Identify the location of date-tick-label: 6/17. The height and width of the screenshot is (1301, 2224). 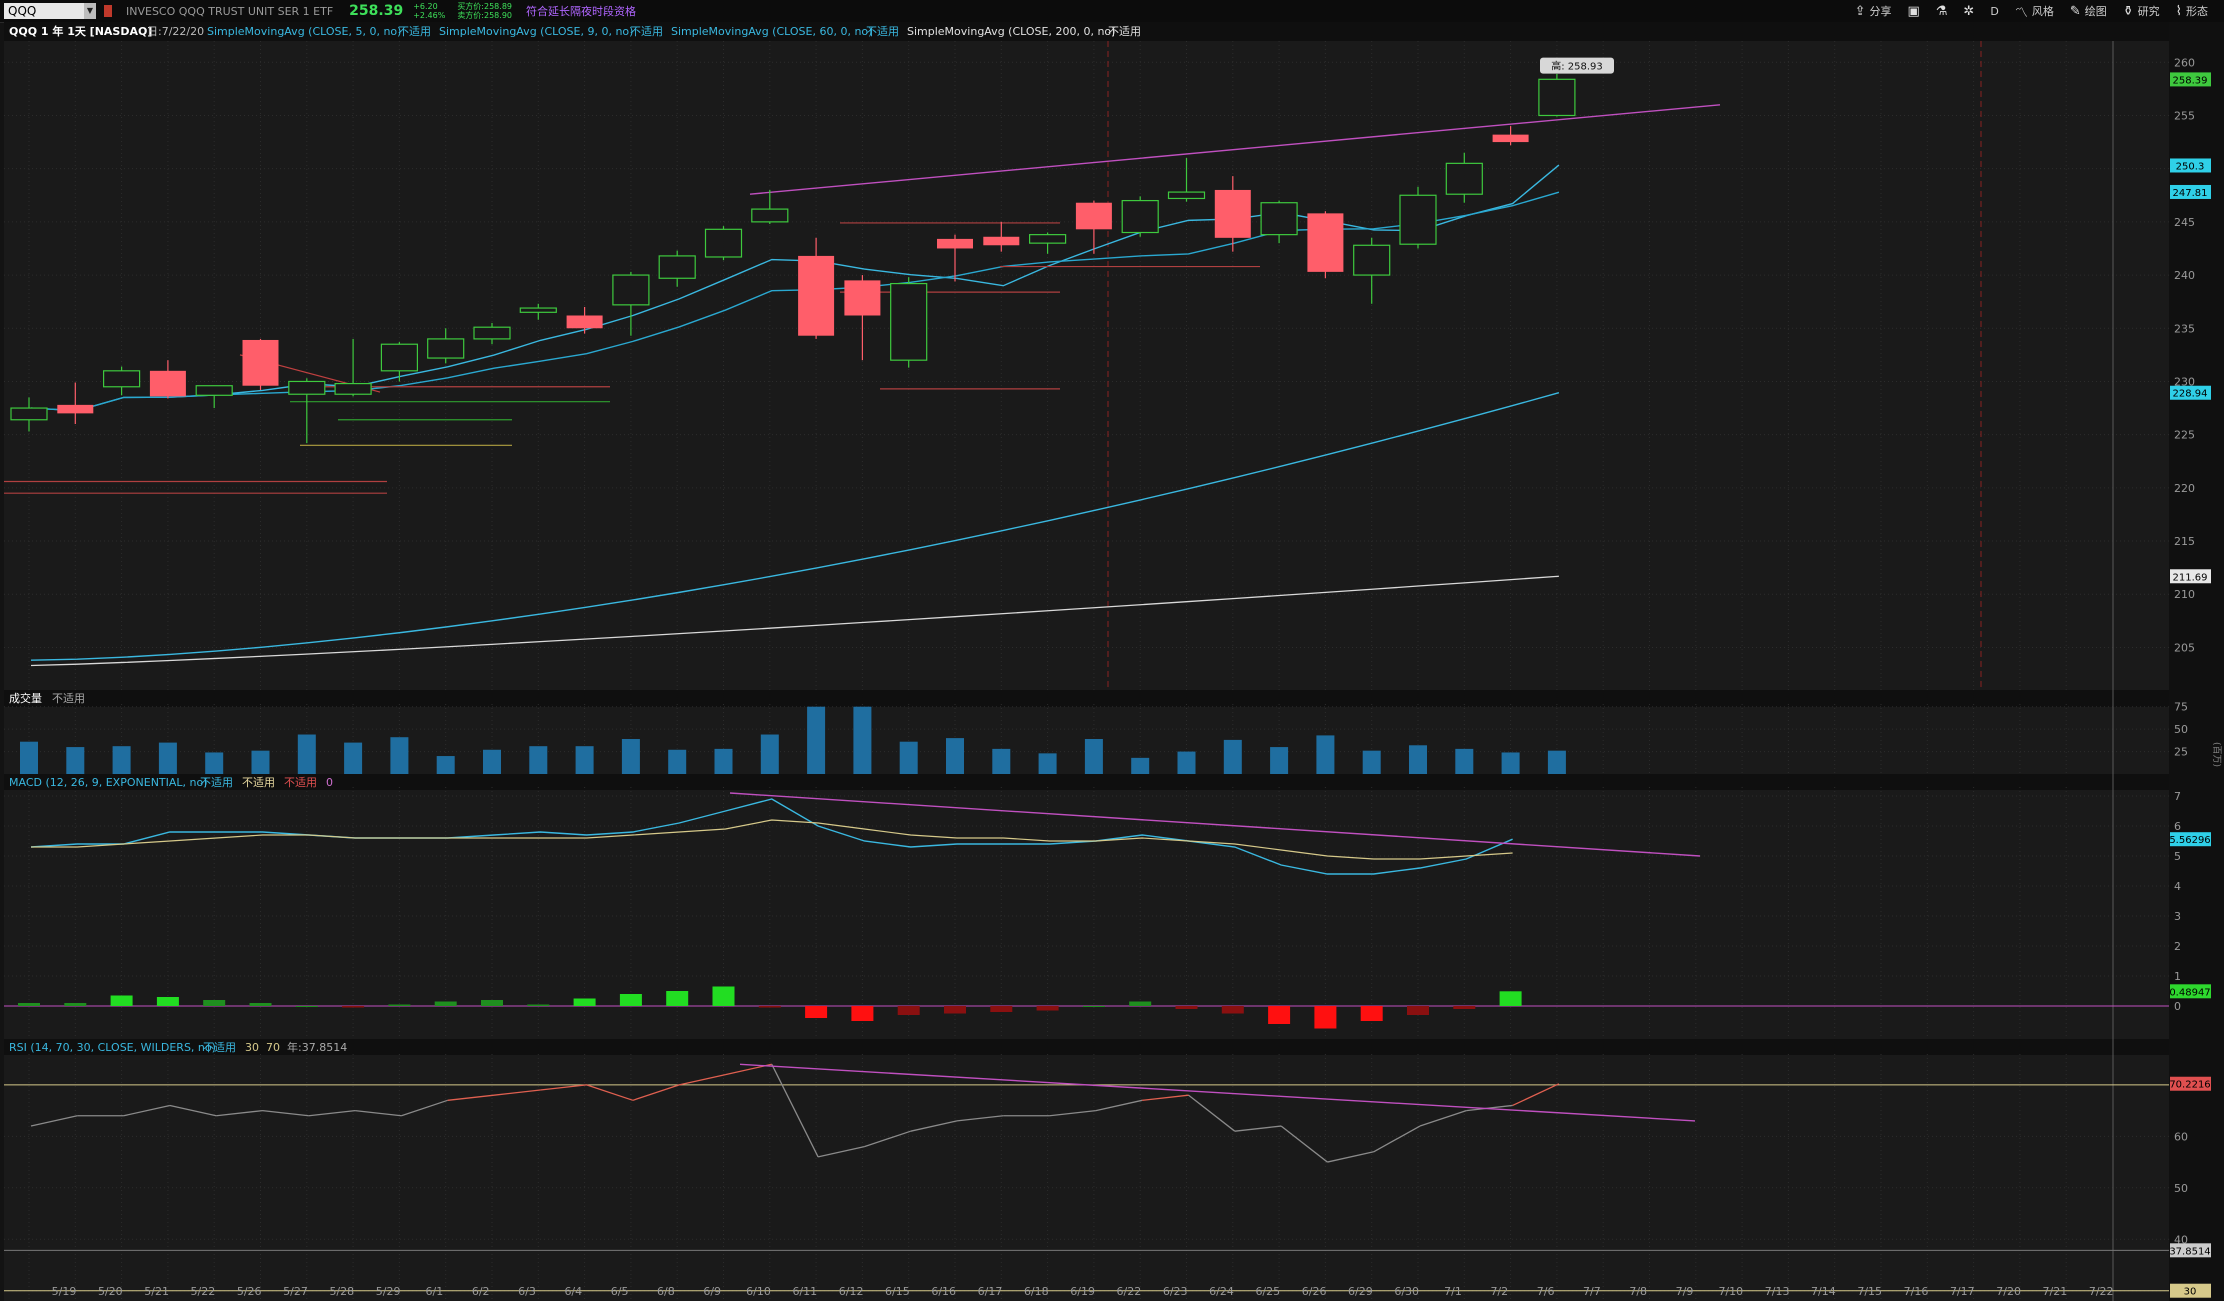
(990, 1291).